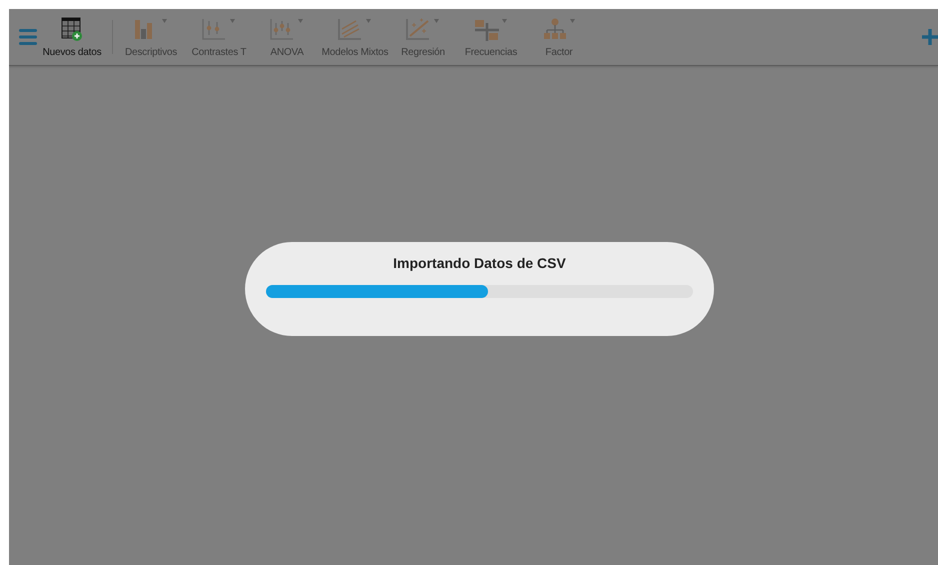 Image resolution: width=938 pixels, height=565 pixels. What do you see at coordinates (930, 37) in the screenshot?
I see `add-icon` at bounding box center [930, 37].